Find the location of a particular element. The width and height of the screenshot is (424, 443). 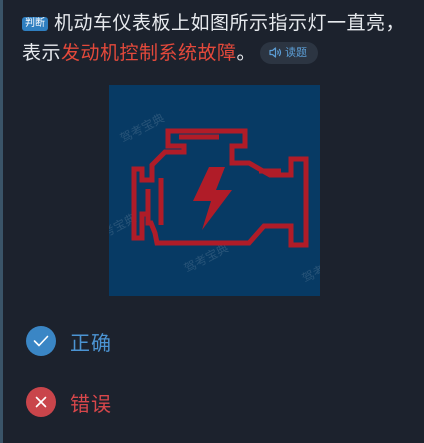

option-incorrect-label: 错误 is located at coordinates (91, 403).